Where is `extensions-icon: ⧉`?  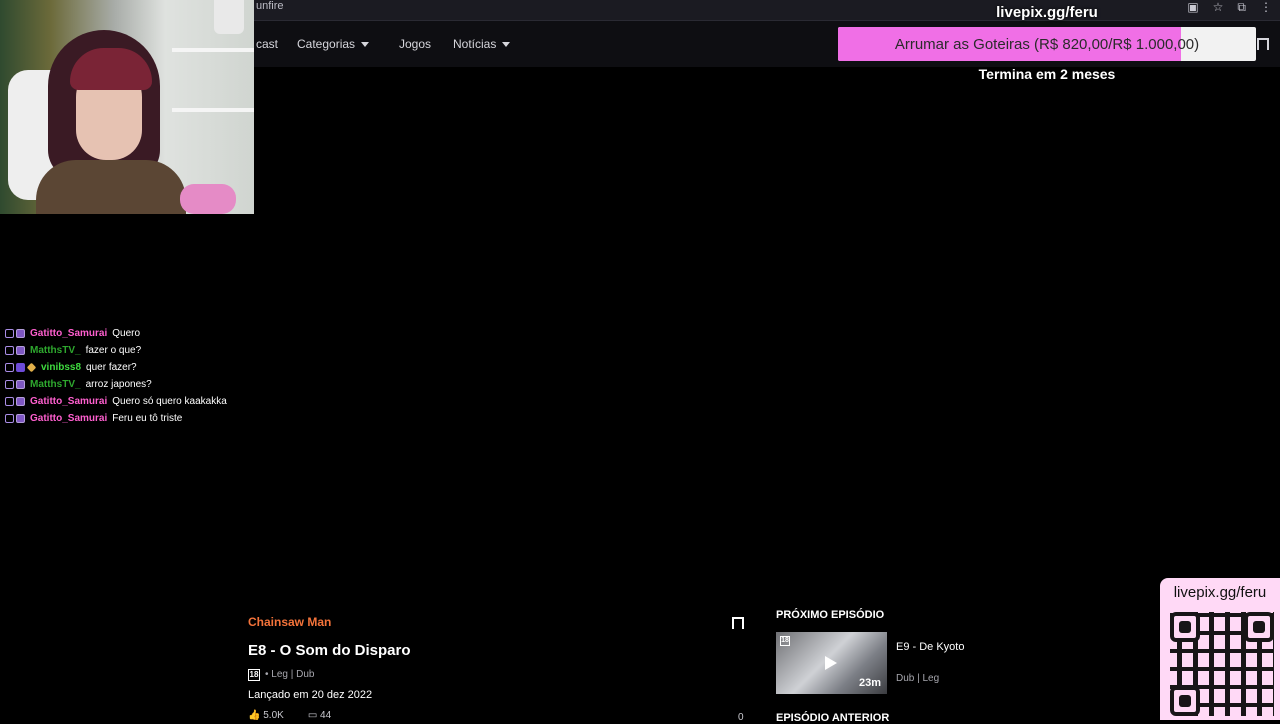 extensions-icon: ⧉ is located at coordinates (1241, 7).